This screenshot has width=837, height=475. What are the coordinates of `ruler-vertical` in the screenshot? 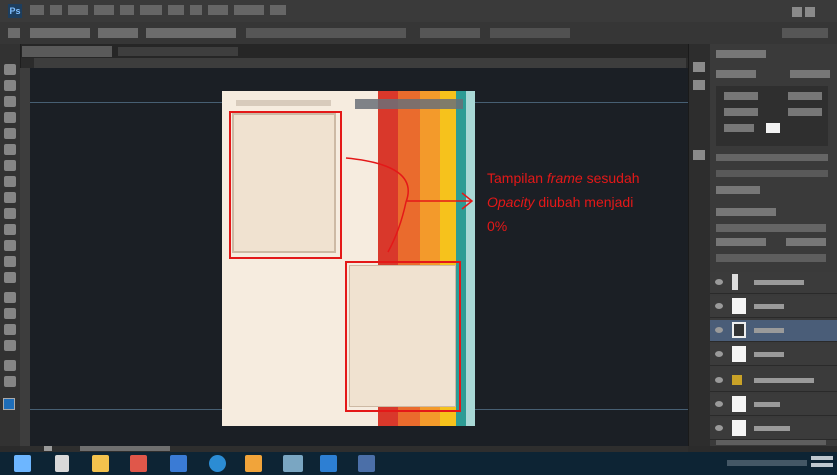 It's located at (25, 257).